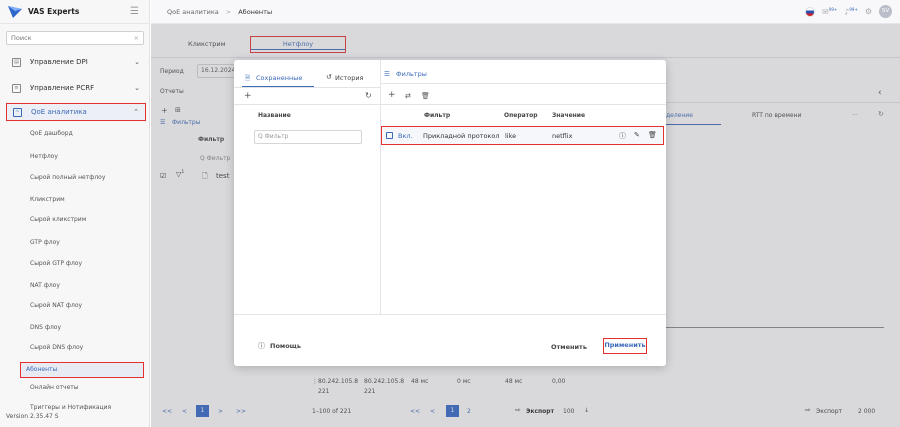 The height and width of the screenshot is (427, 900). Describe the element at coordinates (380, 187) in the screenshot. I see `panel-divider` at that location.